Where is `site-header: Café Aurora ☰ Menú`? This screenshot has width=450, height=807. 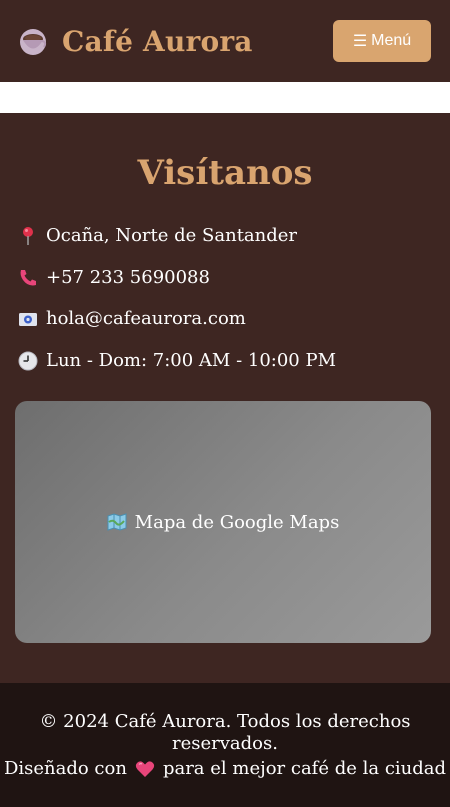
site-header: Café Aurora ☰ Menú is located at coordinates (225, 41).